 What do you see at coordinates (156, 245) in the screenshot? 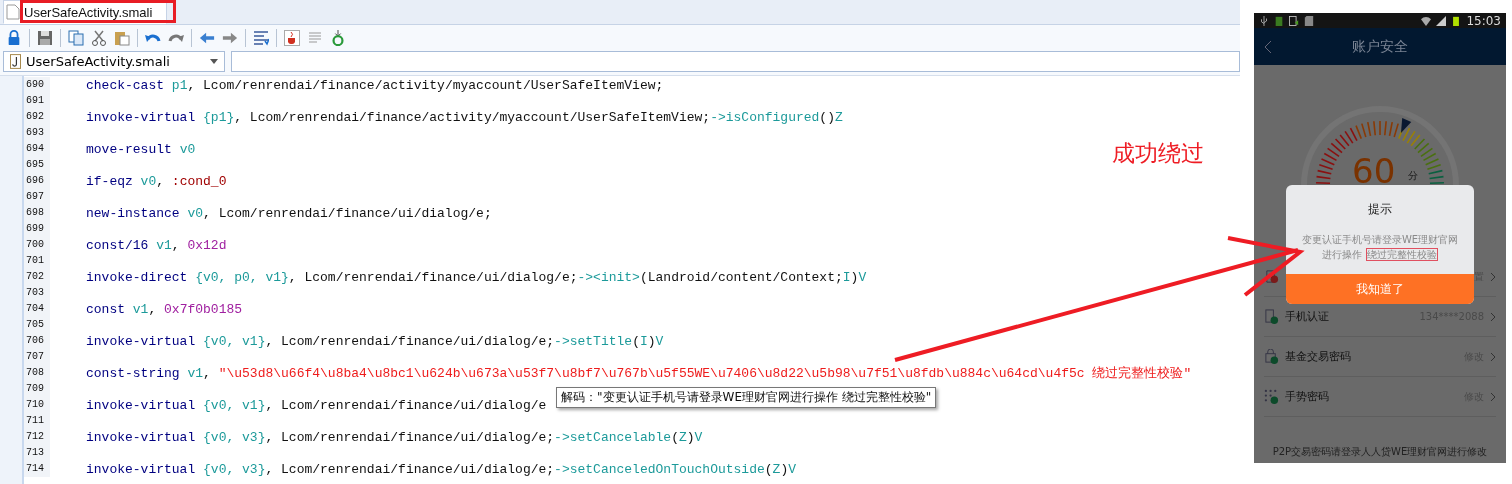
I see `code-line: const/16 v1, 0x12d` at bounding box center [156, 245].